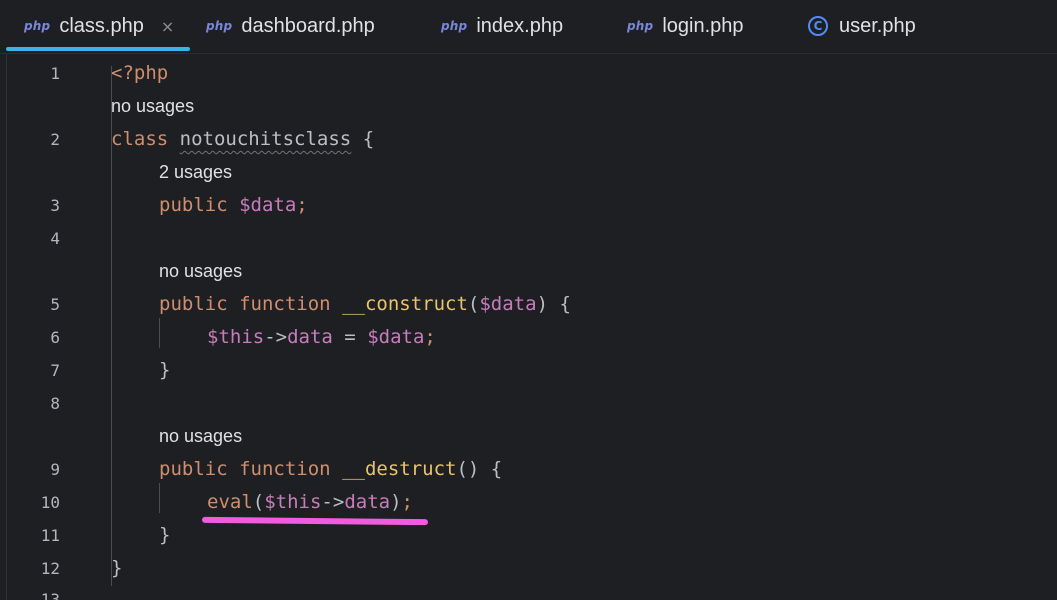  I want to click on code-line: 3 public $data;, so click(528, 205).